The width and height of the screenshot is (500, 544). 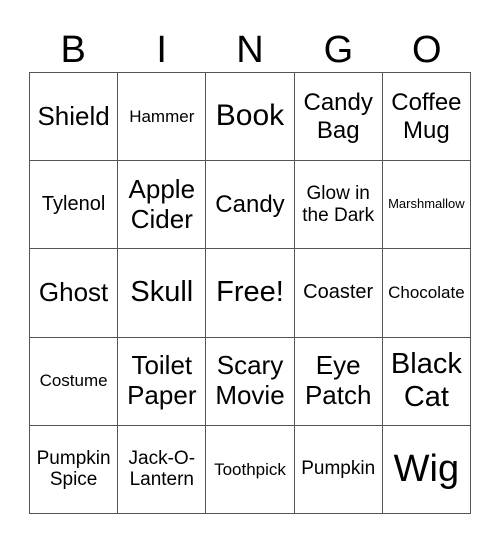 I want to click on bingo-cell: Black Cat, so click(x=426, y=381).